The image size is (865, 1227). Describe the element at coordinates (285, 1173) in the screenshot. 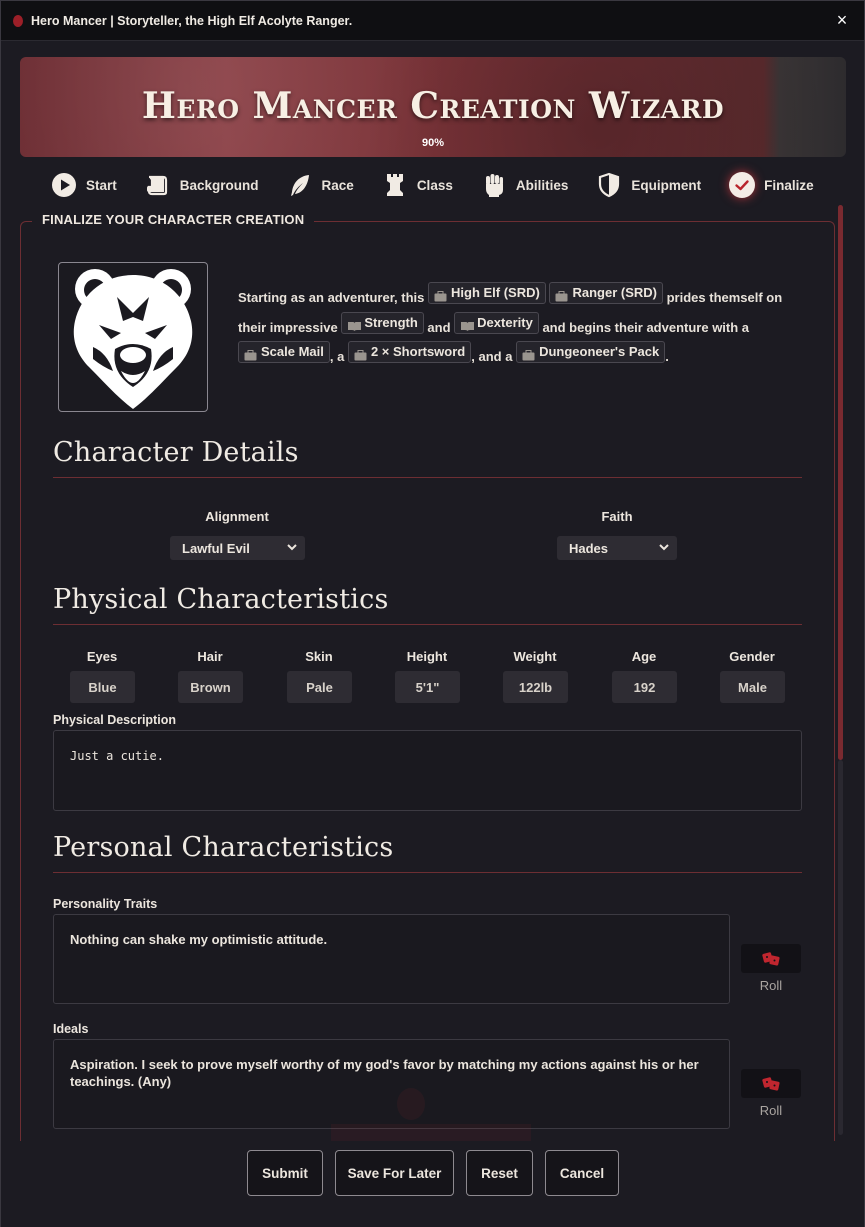

I see `submit-button: Submit` at that location.